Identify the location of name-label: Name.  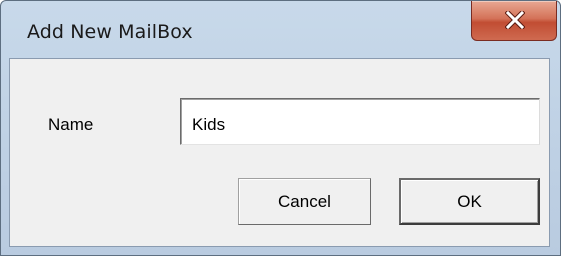
(71, 124).